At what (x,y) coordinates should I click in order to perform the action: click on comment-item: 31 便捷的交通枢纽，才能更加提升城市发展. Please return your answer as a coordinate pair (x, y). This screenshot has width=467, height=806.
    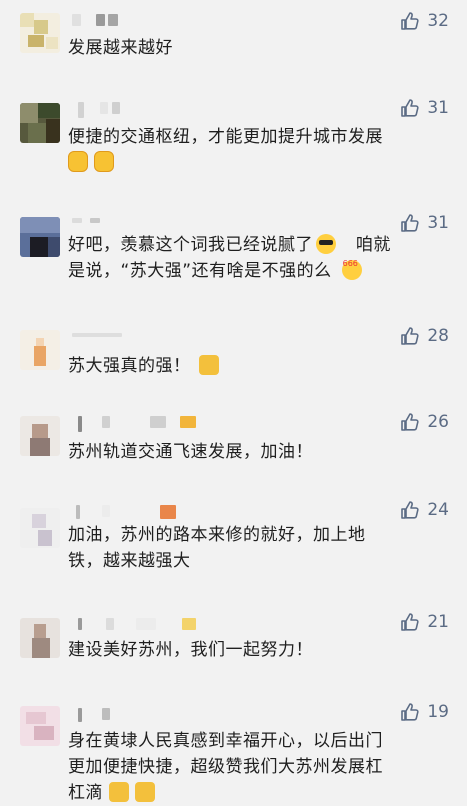
    Looking at the image, I should click on (233, 147).